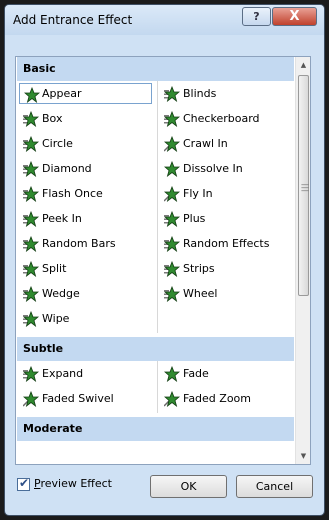  What do you see at coordinates (199, 268) in the screenshot?
I see `effect-item-label: Strips` at bounding box center [199, 268].